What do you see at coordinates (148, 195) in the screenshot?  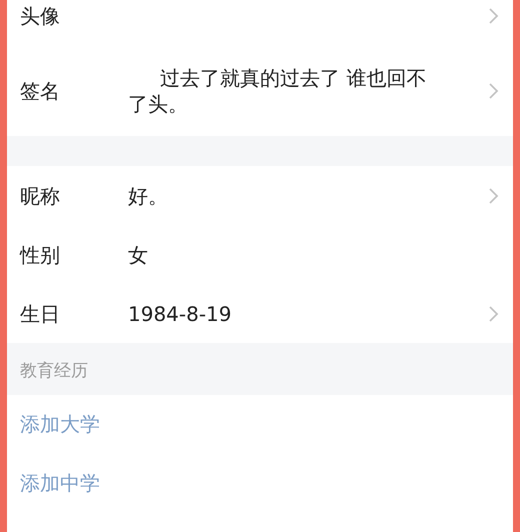 I see `field-value: 好。` at bounding box center [148, 195].